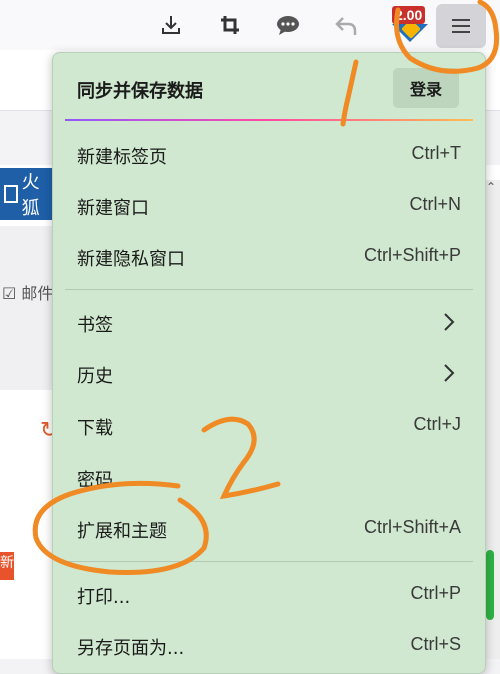 This screenshot has height=674, width=500. What do you see at coordinates (269, 323) in the screenshot?
I see `menu-item-bookmarks: 书签` at bounding box center [269, 323].